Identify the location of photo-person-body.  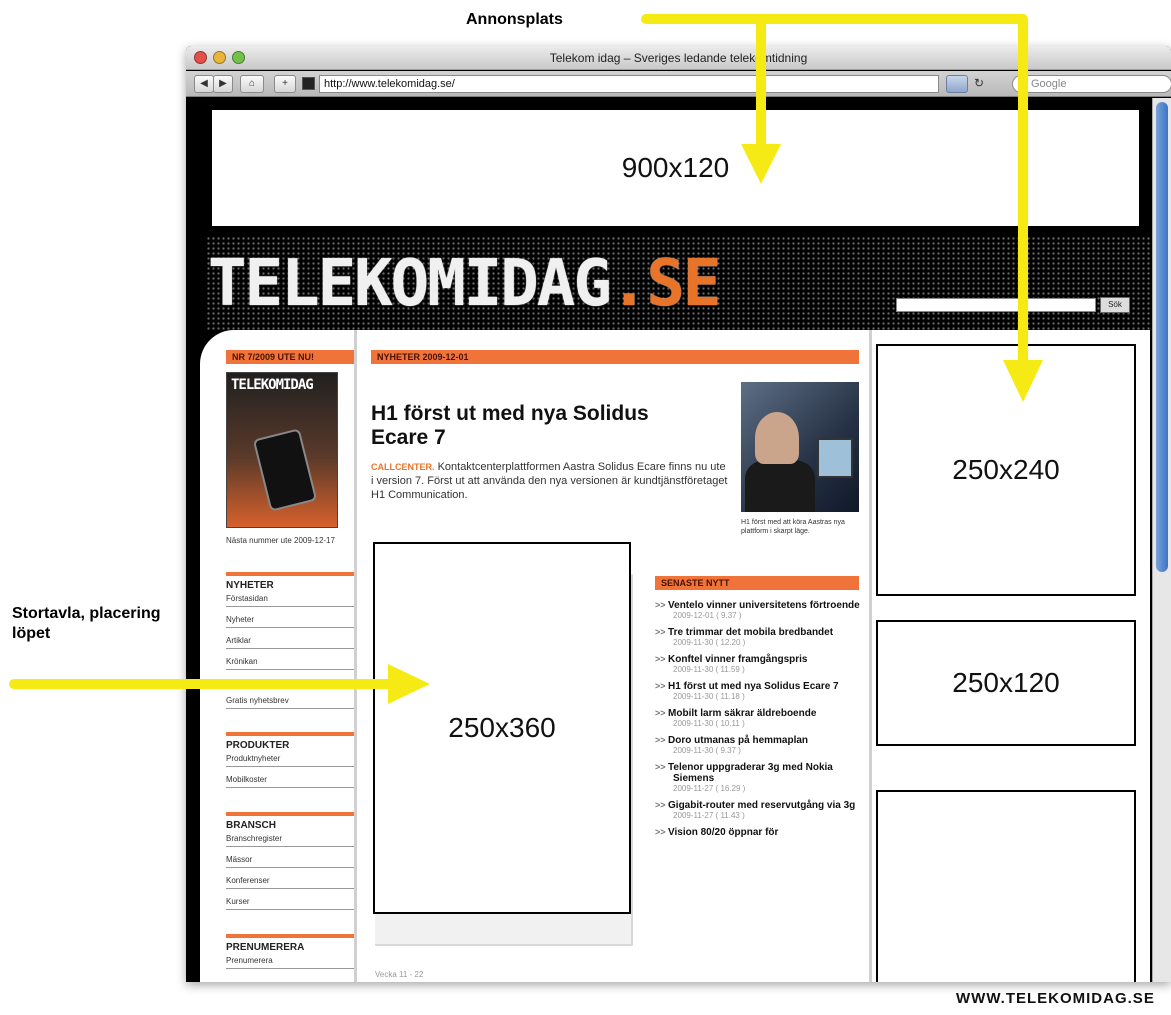
(780, 486).